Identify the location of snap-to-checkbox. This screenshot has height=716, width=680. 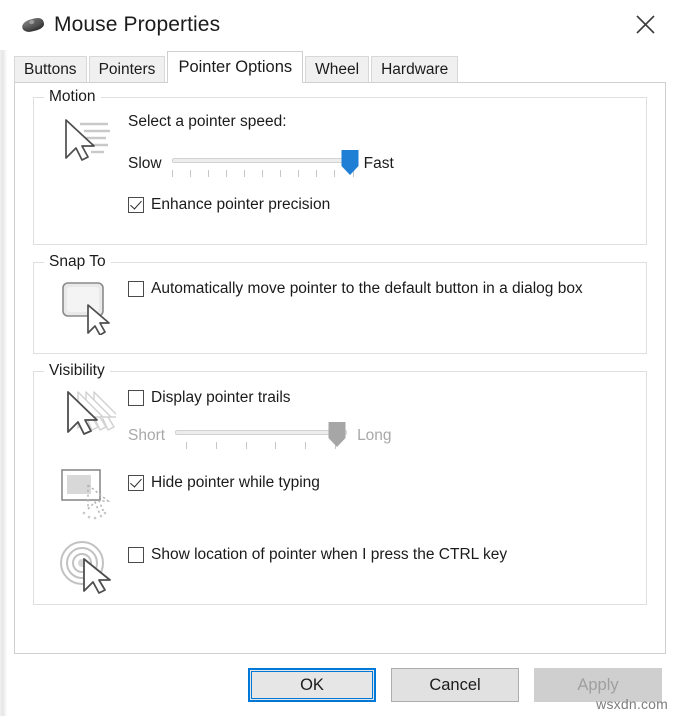
(136, 289).